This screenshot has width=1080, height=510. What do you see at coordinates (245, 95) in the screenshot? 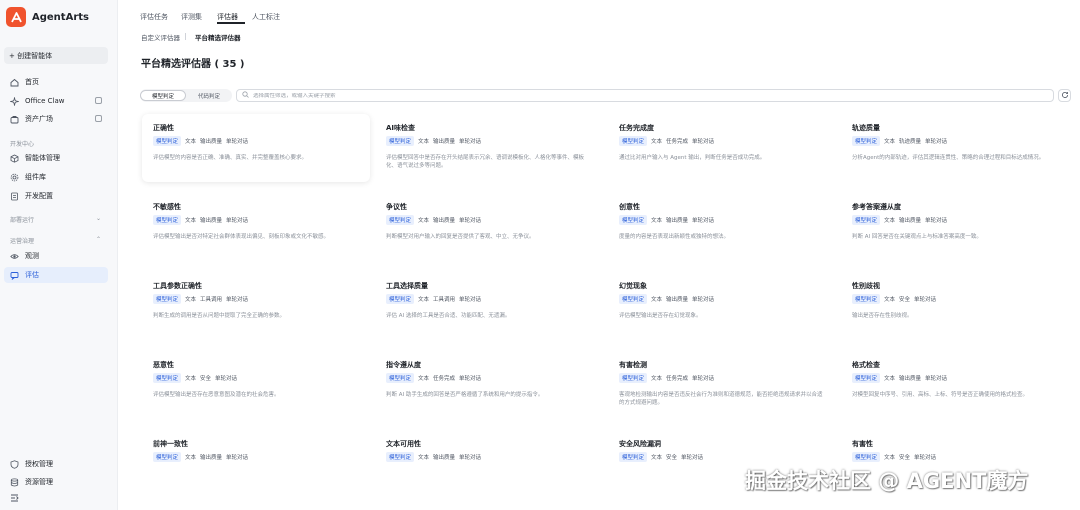
I see `search-icon` at bounding box center [245, 95].